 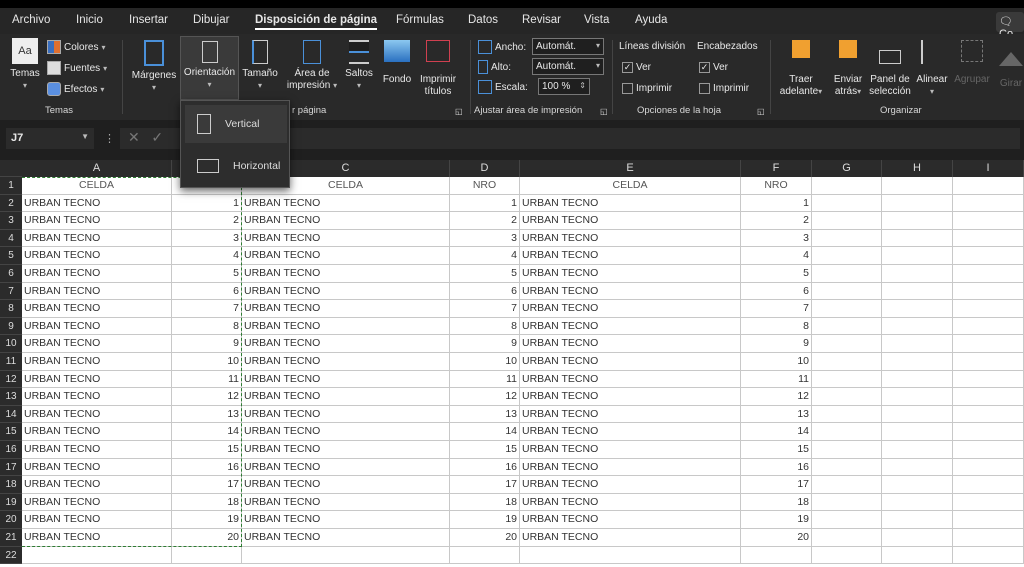 I want to click on tab-insertar: Insertar, so click(x=148, y=20).